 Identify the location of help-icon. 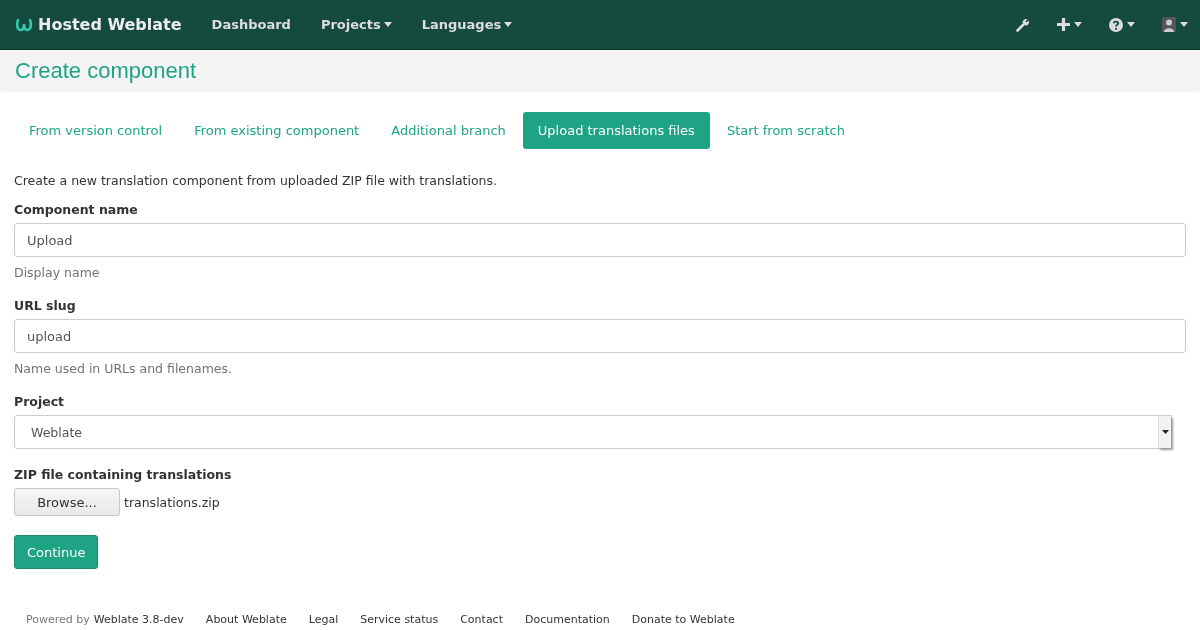
(1116, 24).